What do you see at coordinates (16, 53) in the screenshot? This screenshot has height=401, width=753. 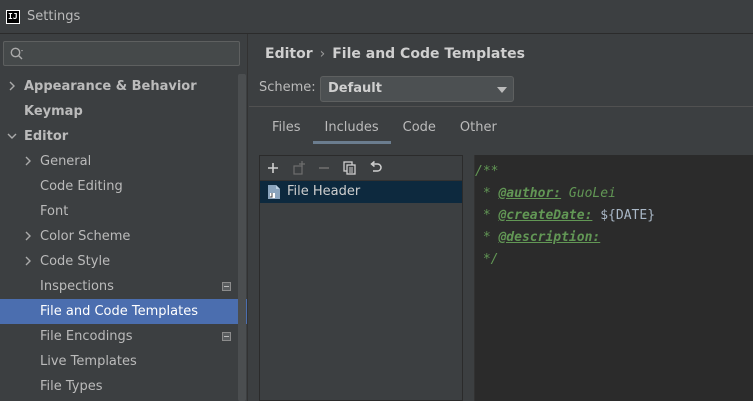 I see `search-icon` at bounding box center [16, 53].